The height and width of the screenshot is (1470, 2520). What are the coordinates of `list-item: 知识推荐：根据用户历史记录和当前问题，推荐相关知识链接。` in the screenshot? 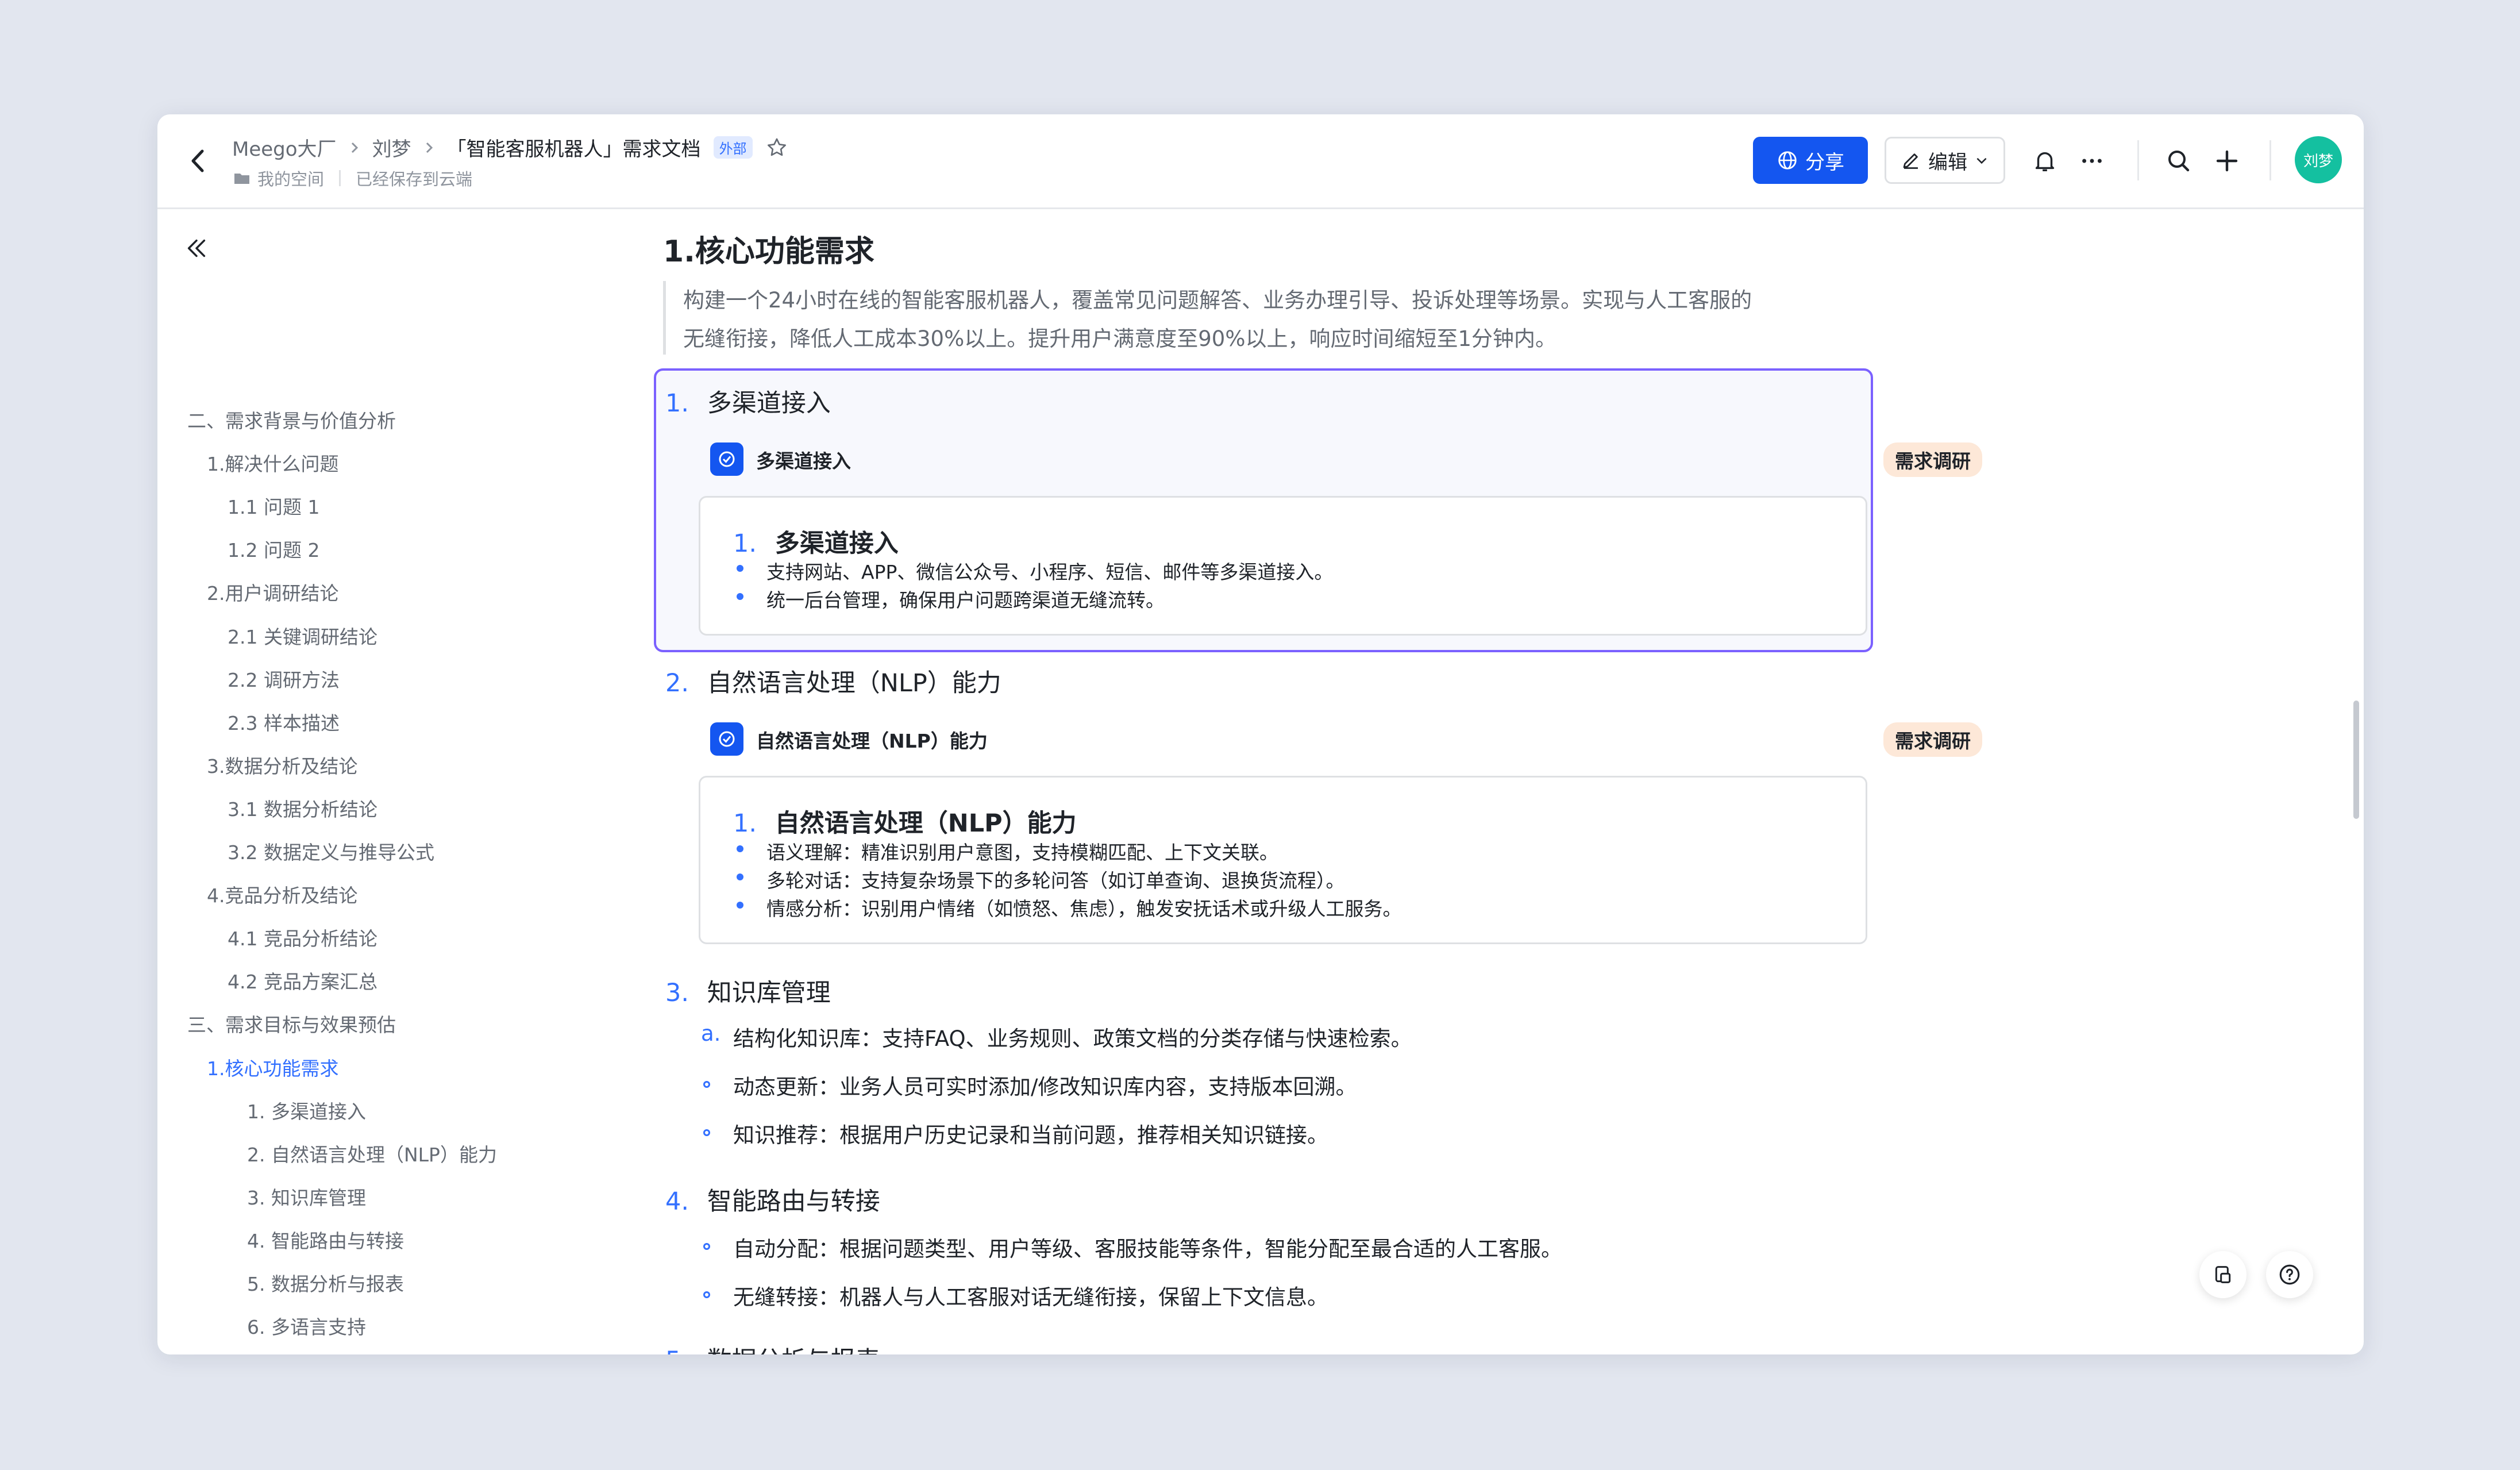 It's located at (1030, 1135).